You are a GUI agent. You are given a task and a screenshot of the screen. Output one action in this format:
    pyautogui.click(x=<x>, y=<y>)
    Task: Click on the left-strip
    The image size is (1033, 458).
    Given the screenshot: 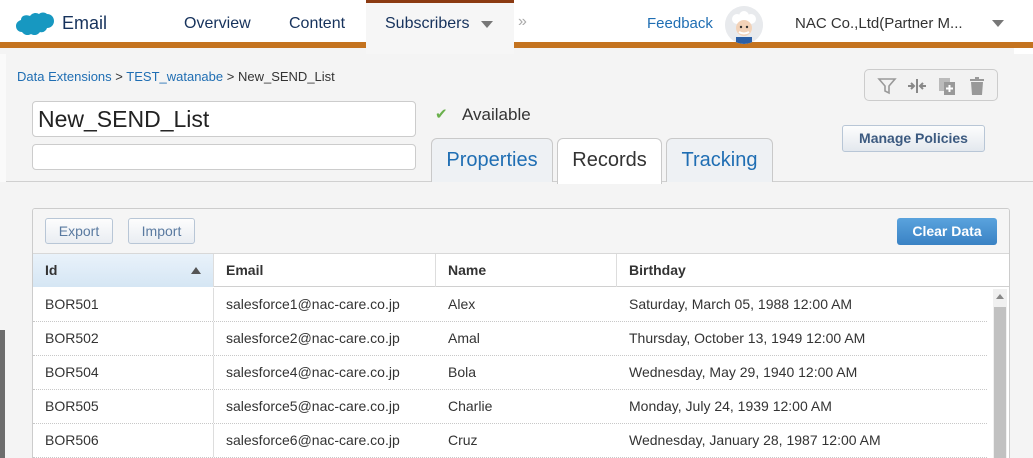 What is the action you would take?
    pyautogui.click(x=3, y=118)
    